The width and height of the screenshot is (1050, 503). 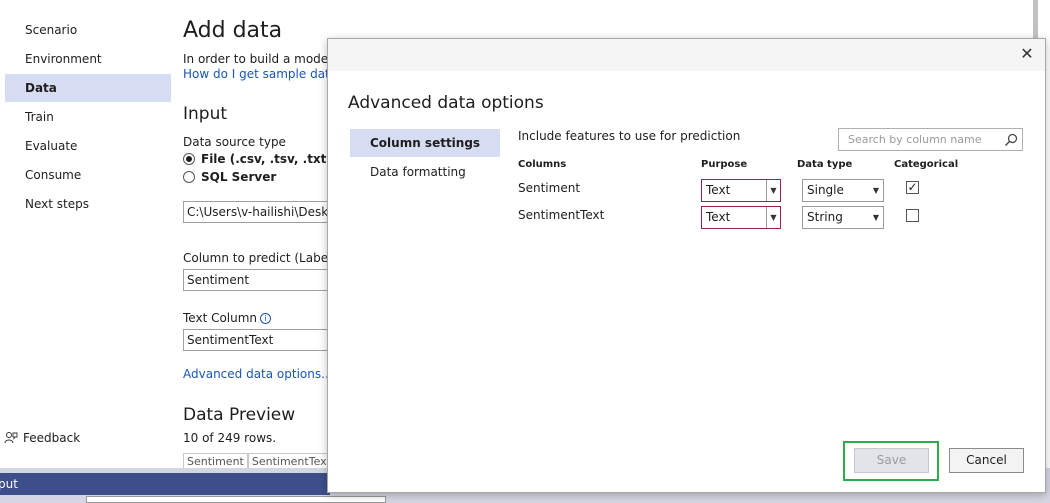 I want to click on file-path-input: C:\Users\v-hailishi\Desktop, so click(x=258, y=212).